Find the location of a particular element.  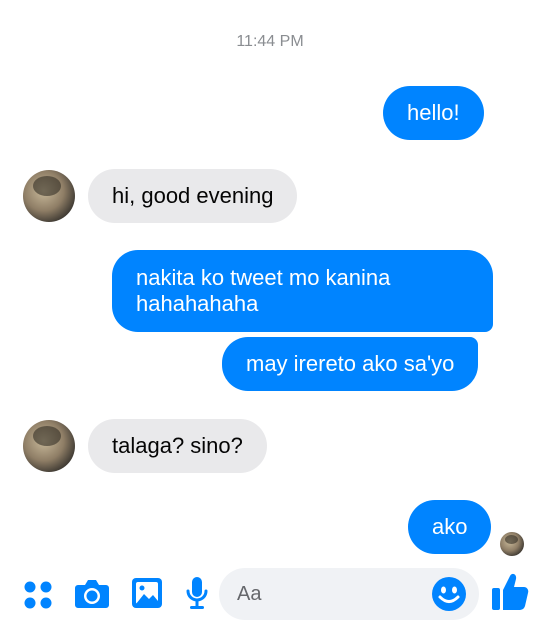

message-bubble-outgoing: ako is located at coordinates (450, 527).